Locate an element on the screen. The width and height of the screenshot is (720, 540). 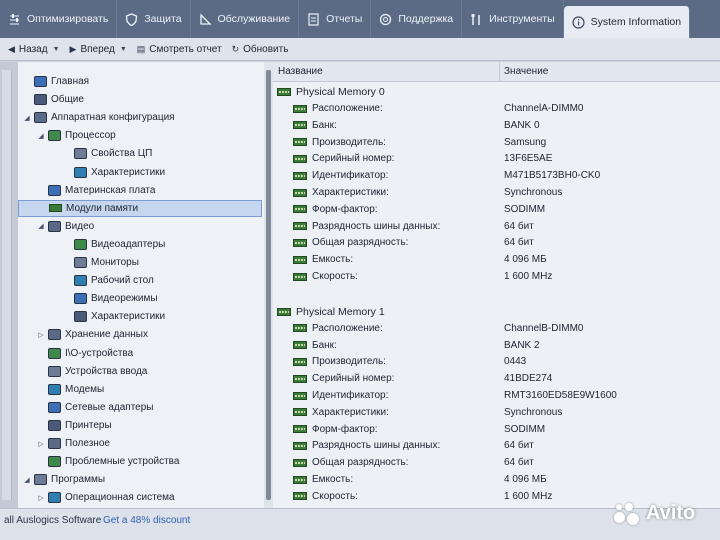
tab-7: System Information is located at coordinates (627, 22).